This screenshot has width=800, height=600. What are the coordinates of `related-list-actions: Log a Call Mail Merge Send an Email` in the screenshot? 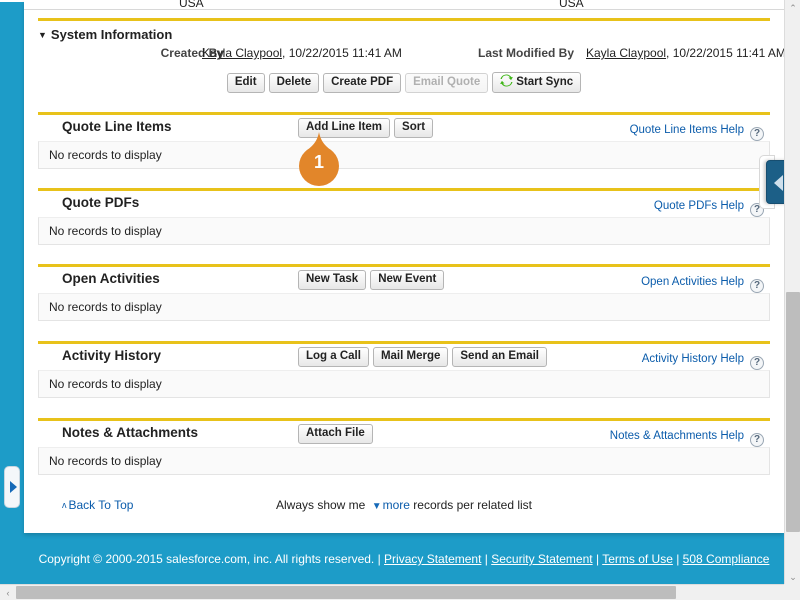 It's located at (422, 357).